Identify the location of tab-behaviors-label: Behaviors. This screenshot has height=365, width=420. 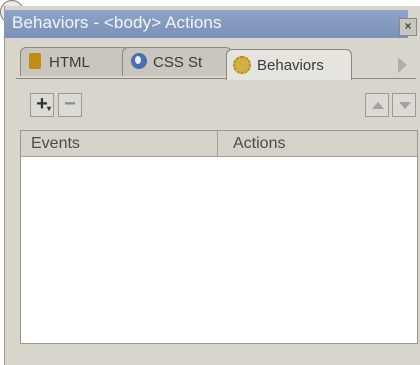
(290, 65).